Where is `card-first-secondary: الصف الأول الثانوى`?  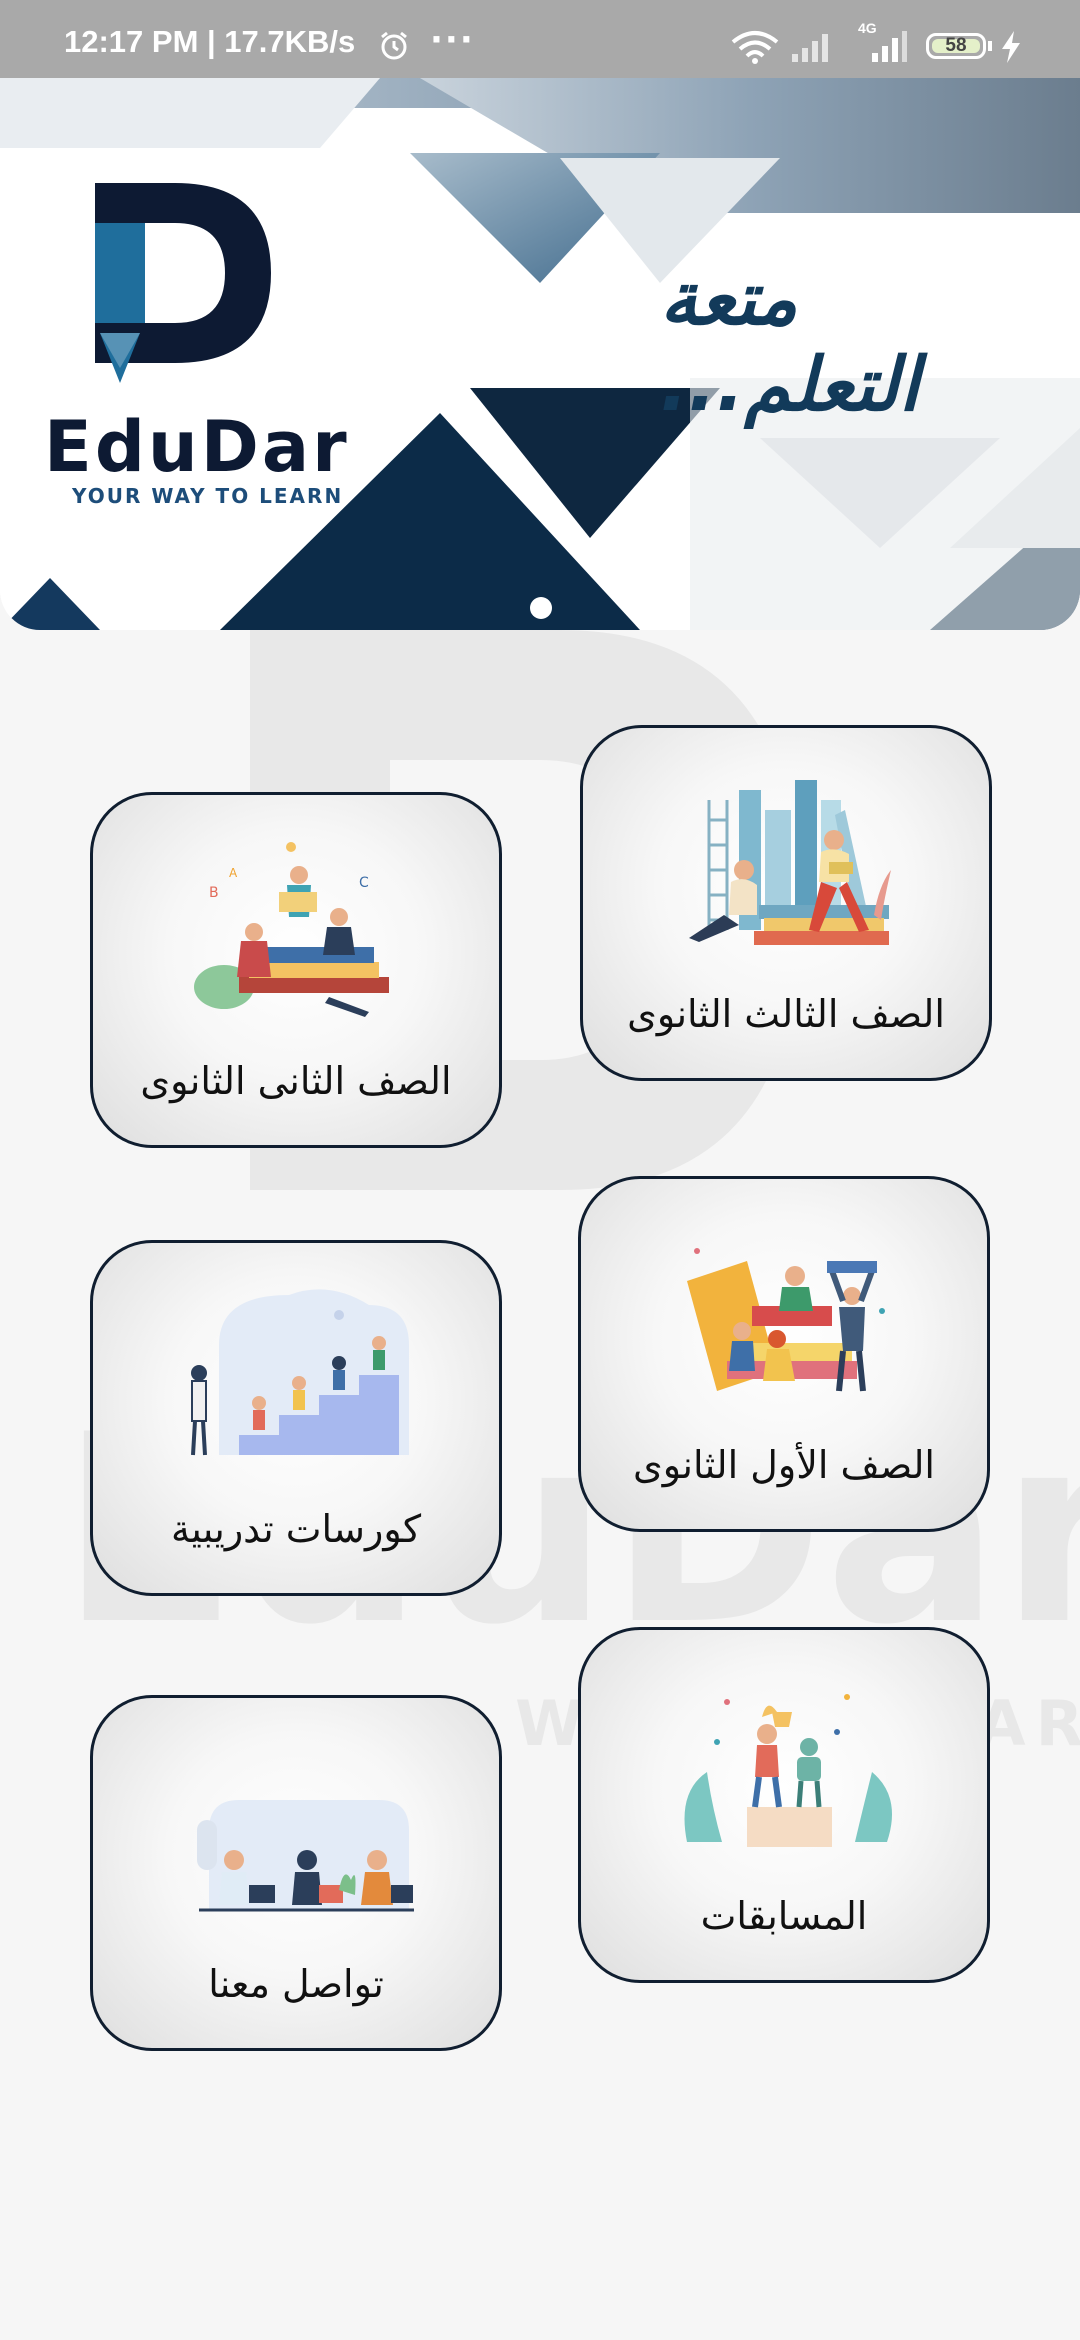
card-first-secondary: الصف الأول الثانوى is located at coordinates (784, 1354).